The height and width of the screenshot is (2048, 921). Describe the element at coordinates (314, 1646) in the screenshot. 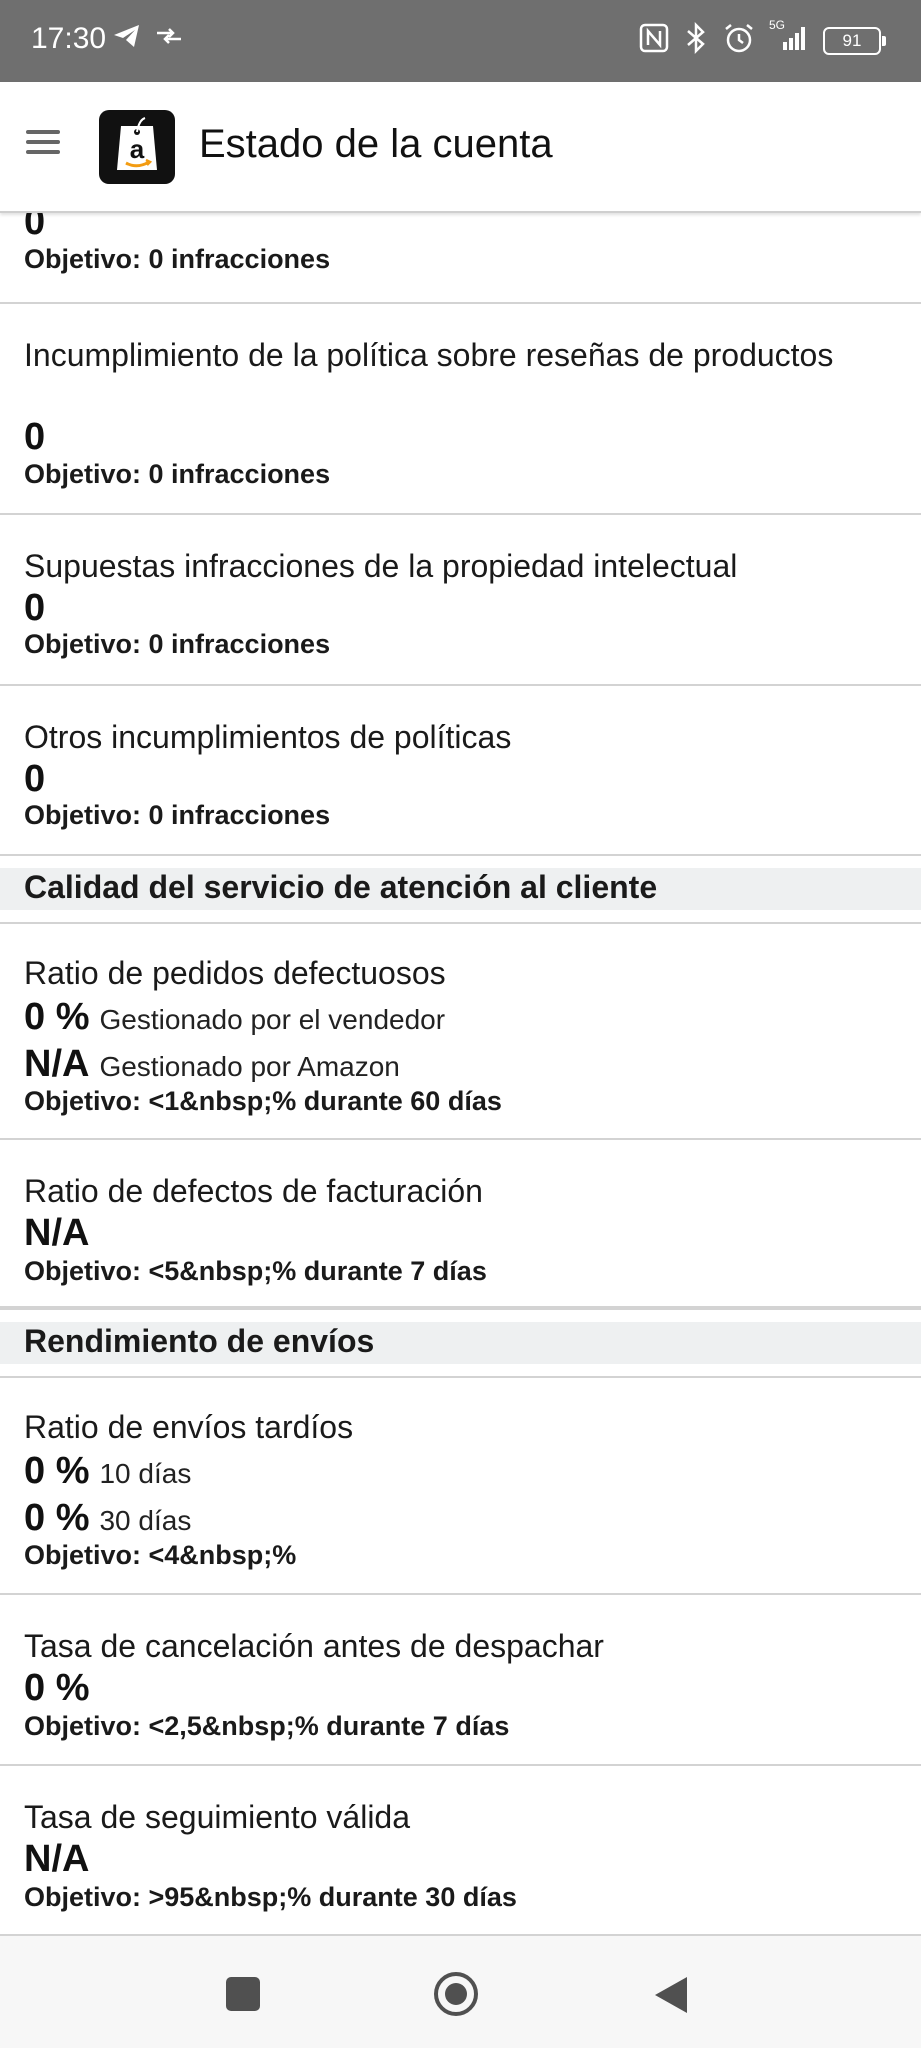

I see `metric-title: Tasa de cancelación antes de despachar` at that location.